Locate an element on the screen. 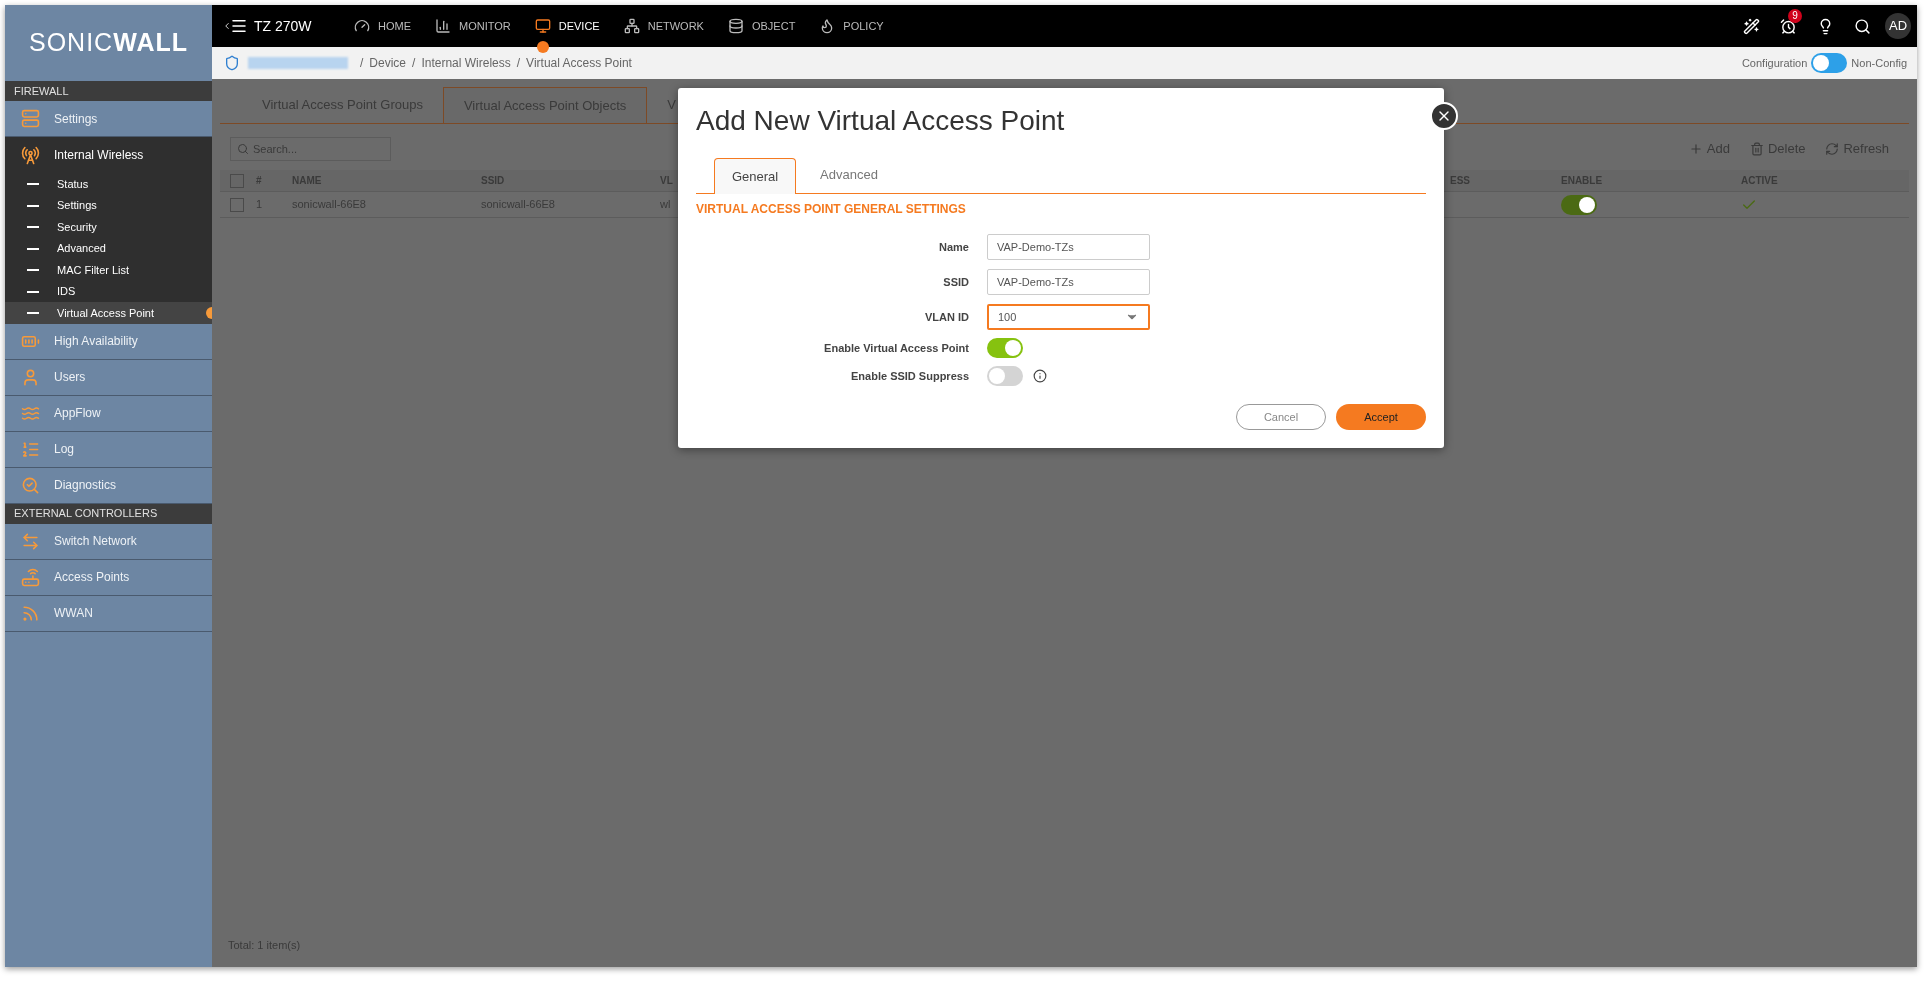 The width and height of the screenshot is (1928, 981). sidebar-subitem: IDS is located at coordinates (108, 291).